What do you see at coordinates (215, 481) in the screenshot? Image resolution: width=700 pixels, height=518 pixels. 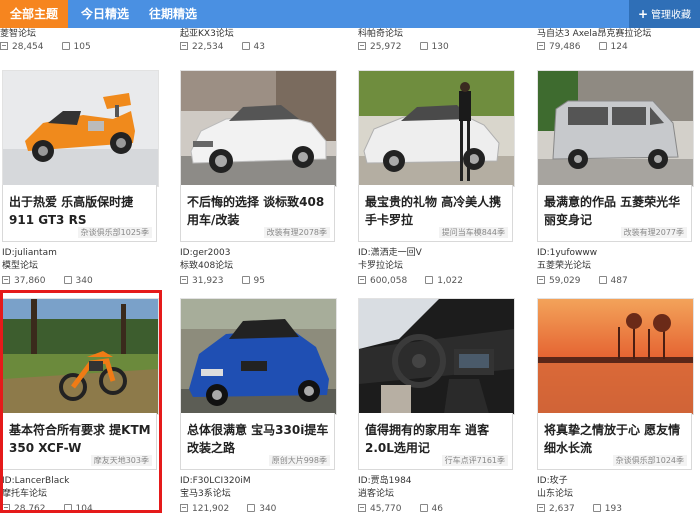 I see `author-id: ID:F30LCI320iM` at bounding box center [215, 481].